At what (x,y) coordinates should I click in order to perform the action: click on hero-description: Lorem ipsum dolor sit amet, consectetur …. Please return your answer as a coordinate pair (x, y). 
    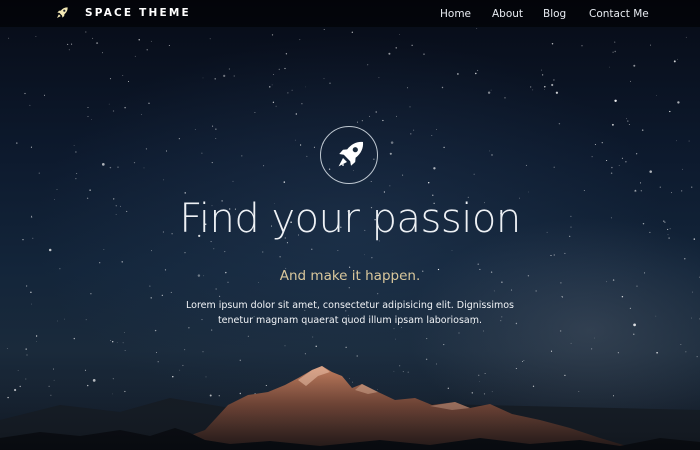
    Looking at the image, I should click on (350, 313).